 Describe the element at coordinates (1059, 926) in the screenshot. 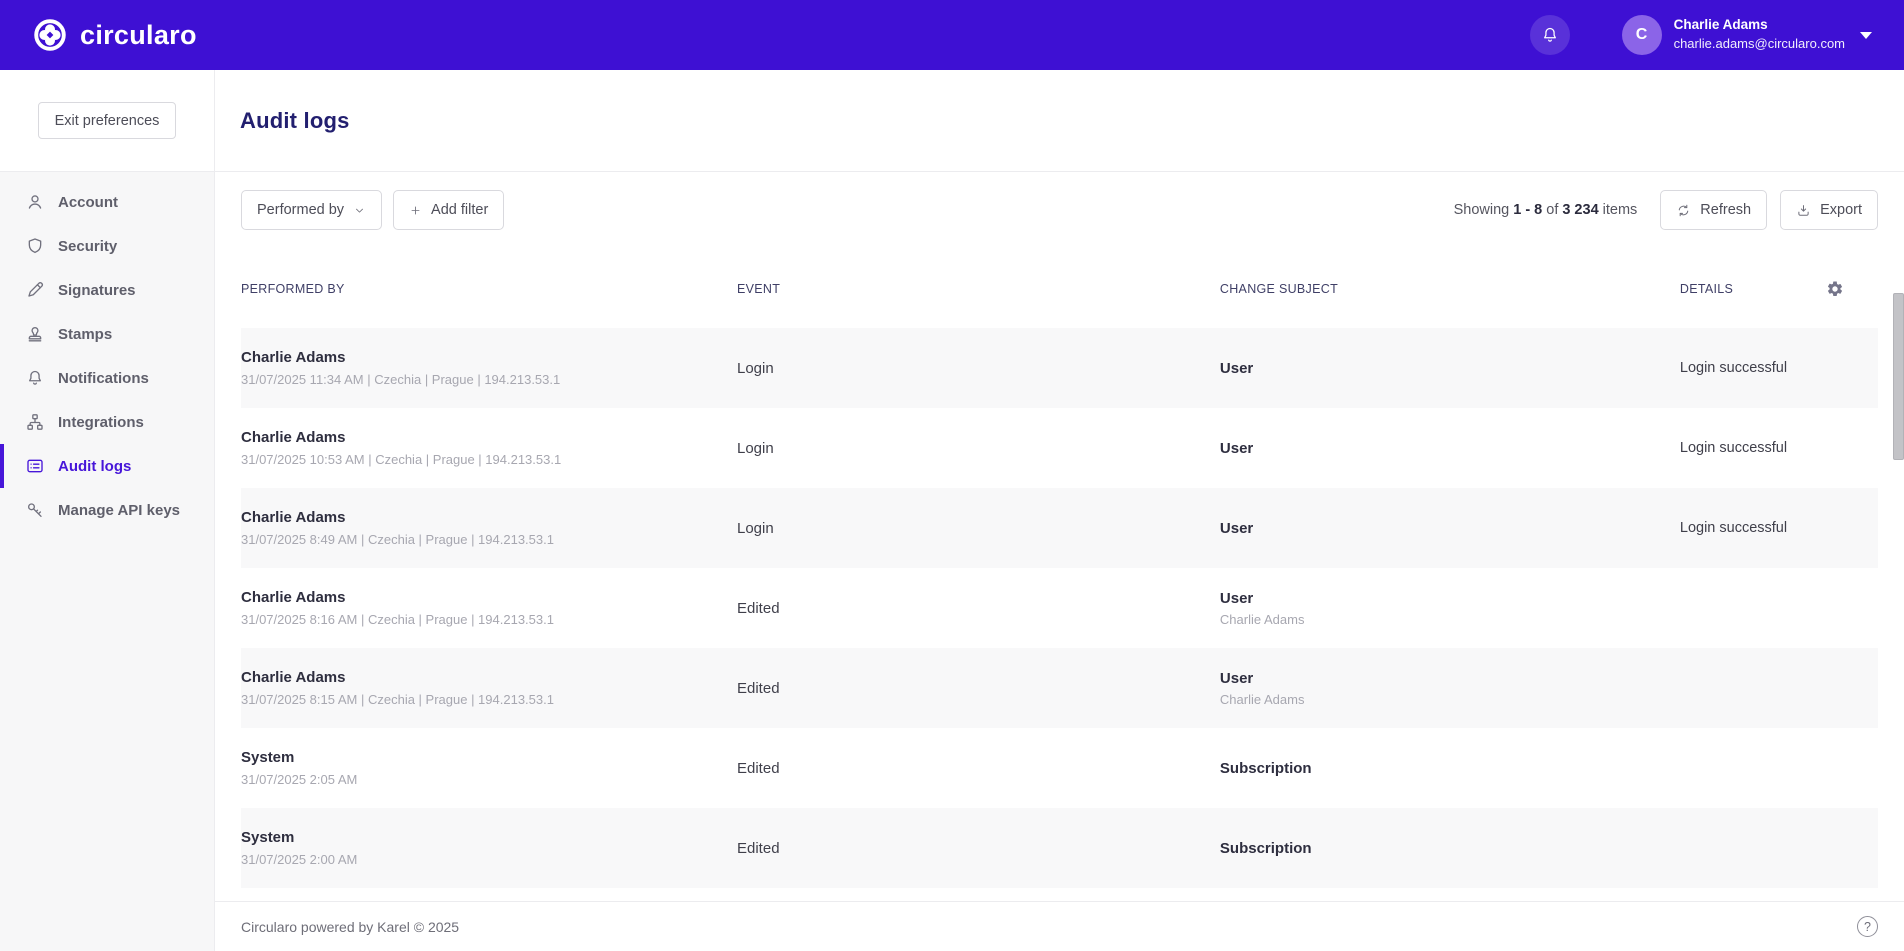

I see `page-footer: Circularo powered by Karel © 2025 ?` at that location.